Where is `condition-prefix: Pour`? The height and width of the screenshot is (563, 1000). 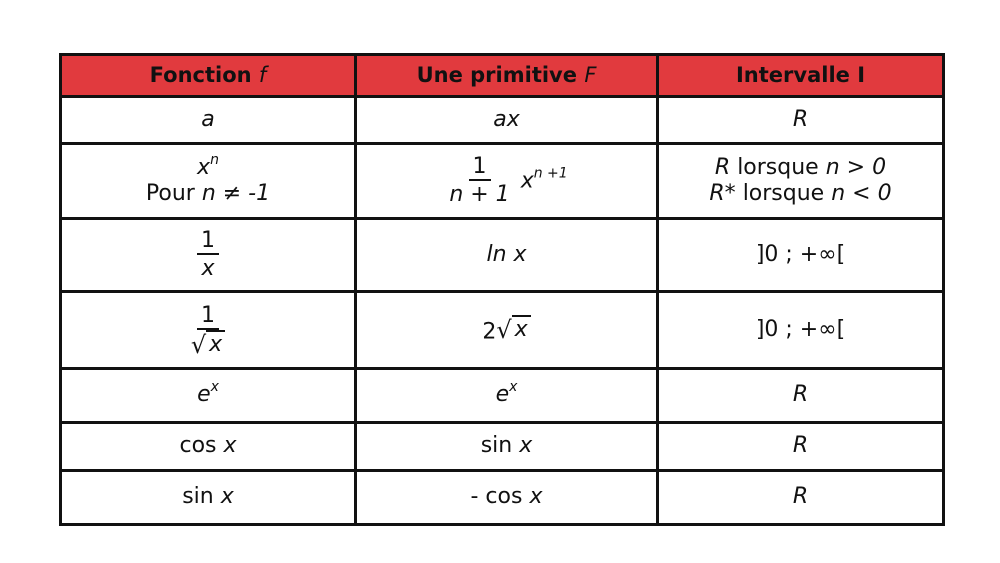
condition-prefix: Pour is located at coordinates (170, 193).